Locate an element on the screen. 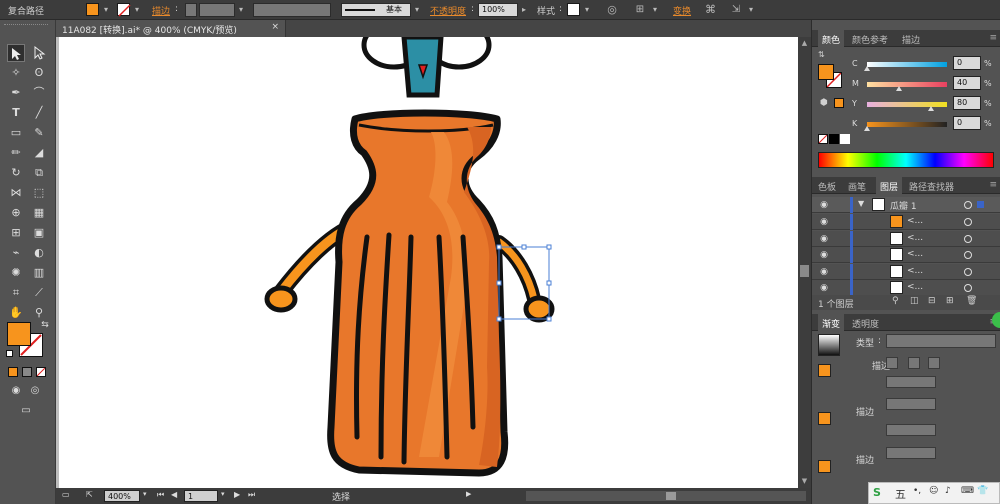 This screenshot has height=504, width=1000. channel-slider is located at coordinates (907, 124).